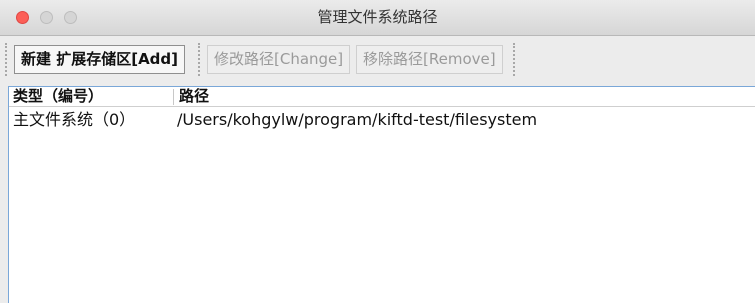 This screenshot has height=303, width=755. I want to click on cell-type: 主文件系统（0）, so click(74, 119).